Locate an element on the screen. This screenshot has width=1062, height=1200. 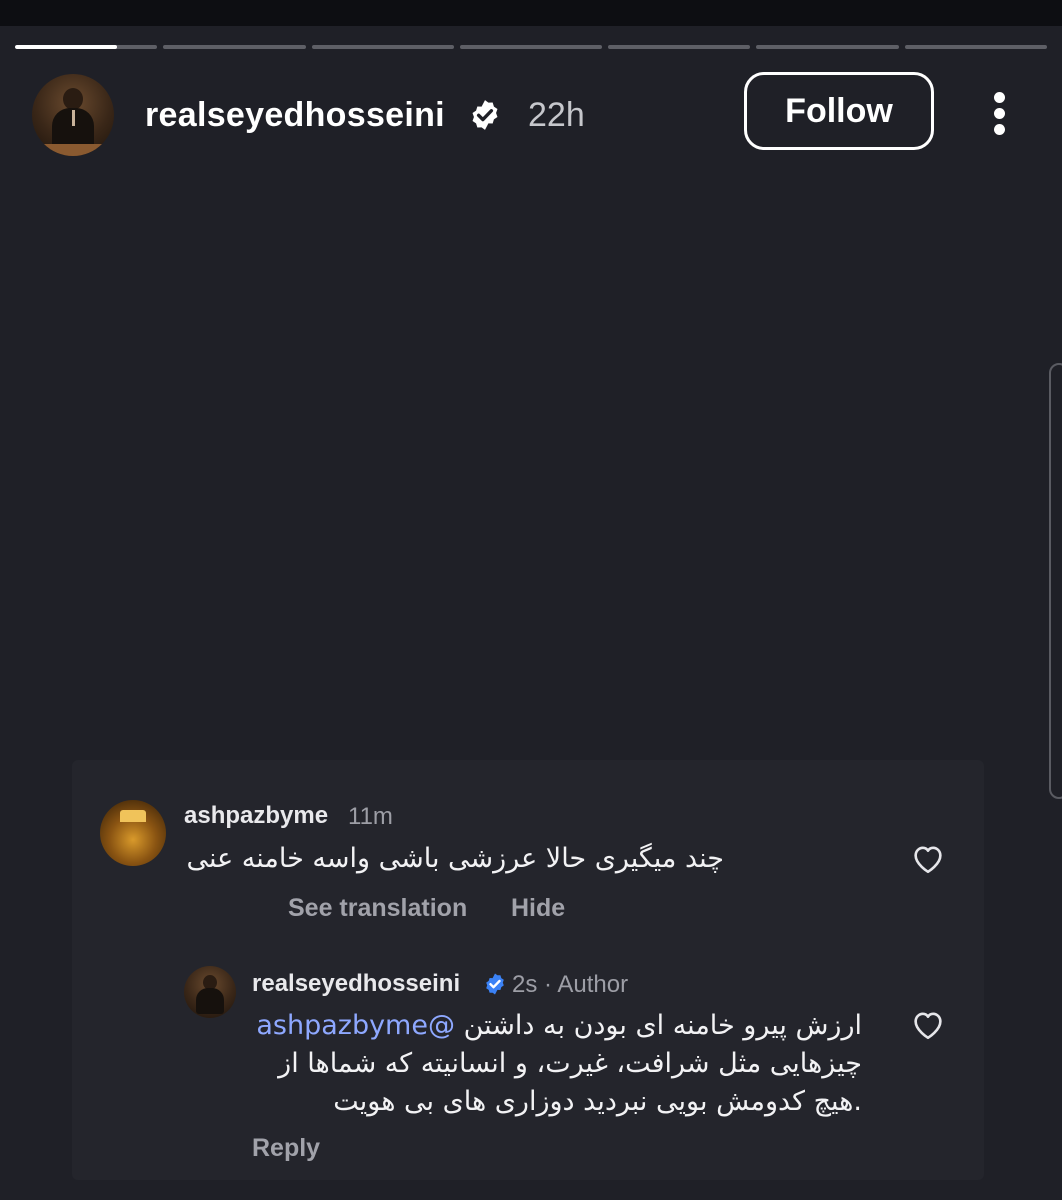
side-scroll-handle is located at coordinates (1055, 581).